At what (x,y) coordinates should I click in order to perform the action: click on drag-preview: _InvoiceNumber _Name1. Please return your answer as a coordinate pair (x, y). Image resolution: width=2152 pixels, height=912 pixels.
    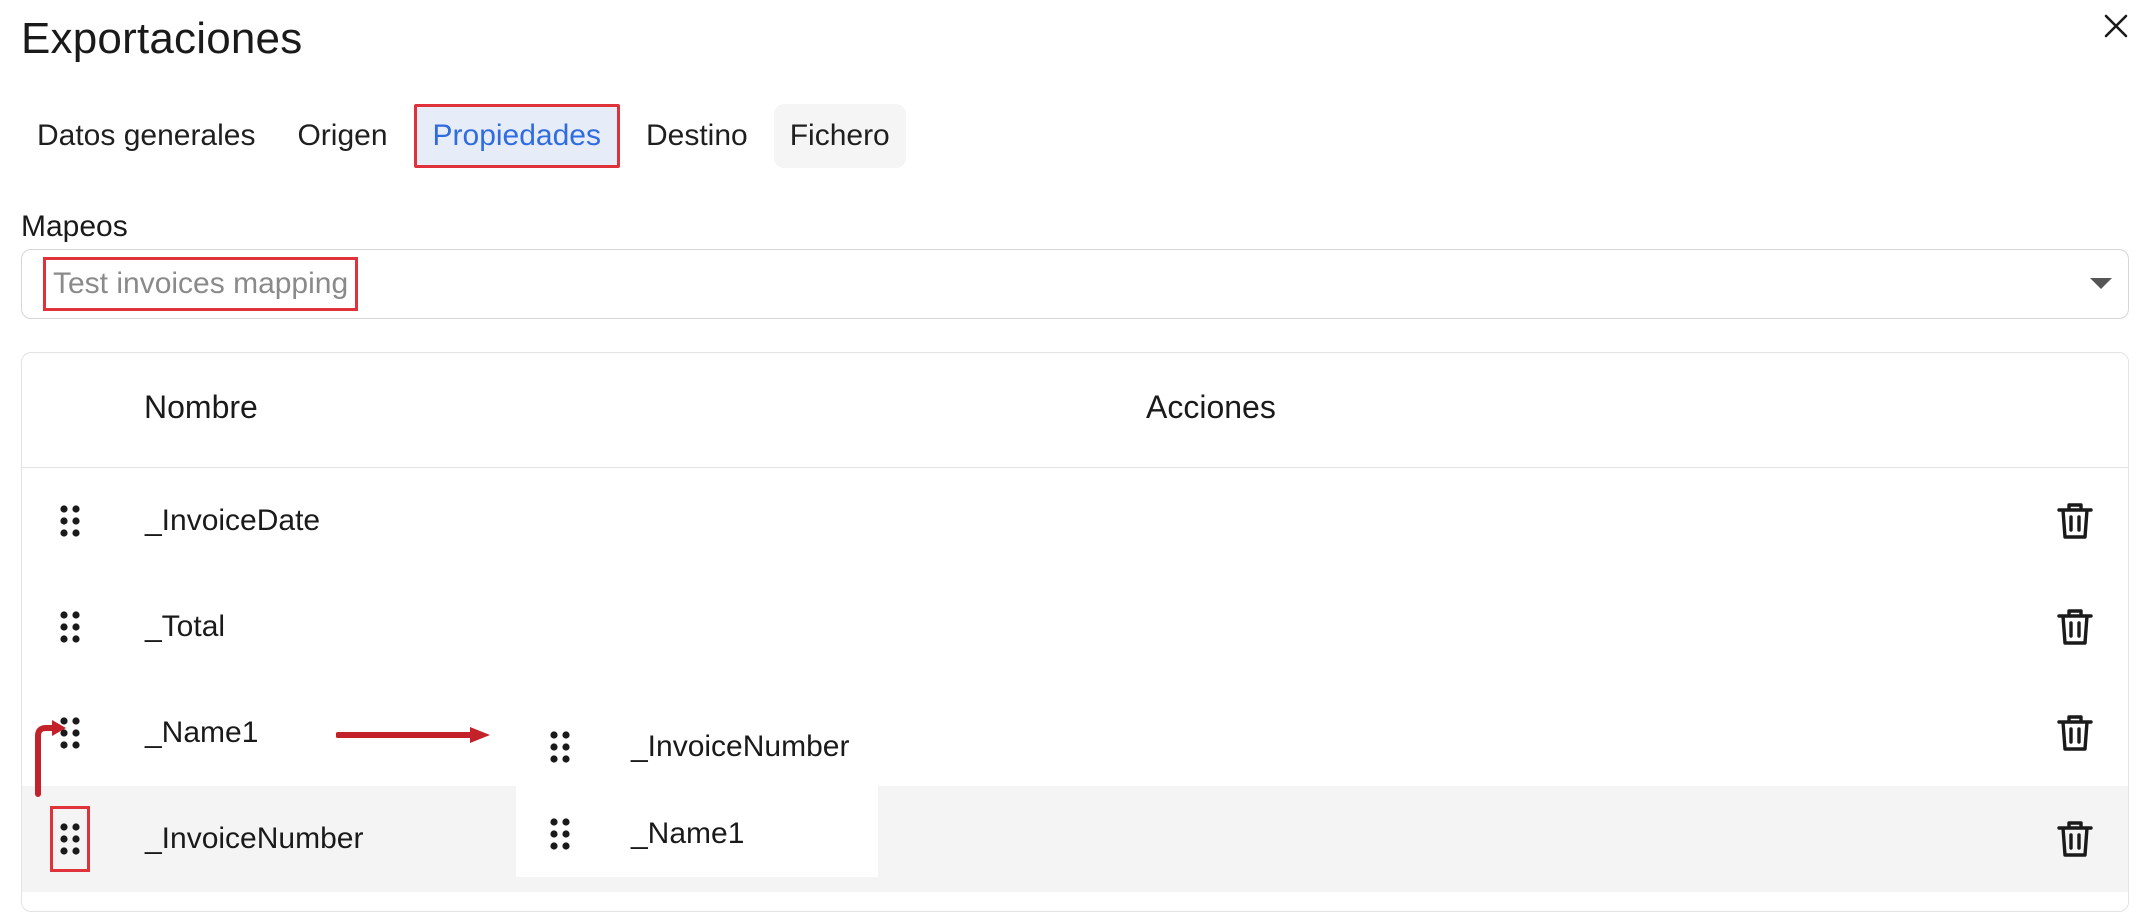
    Looking at the image, I should click on (697, 790).